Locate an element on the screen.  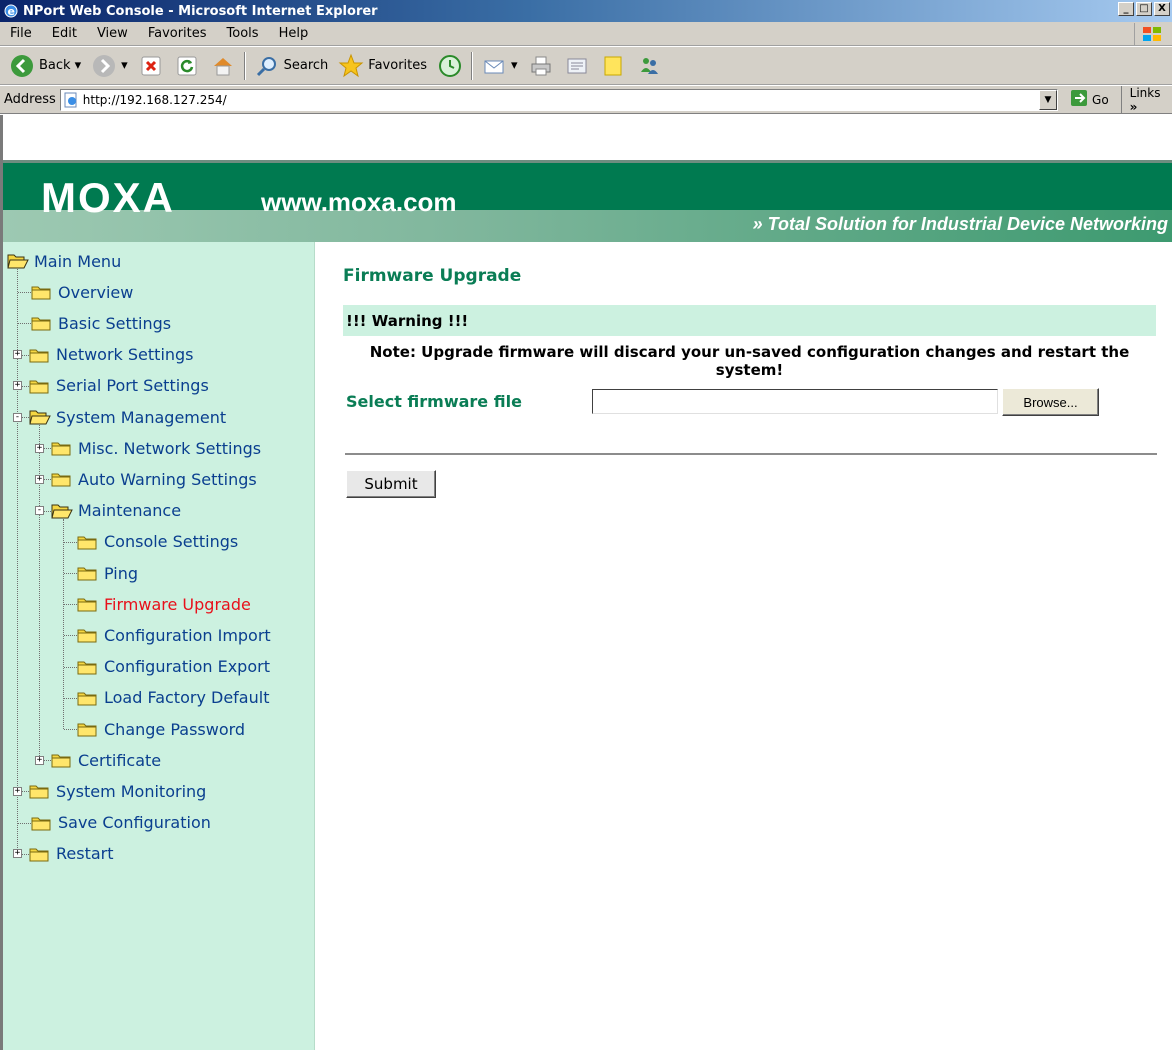
sidebar-item-label: Change Password is located at coordinates (175, 729).